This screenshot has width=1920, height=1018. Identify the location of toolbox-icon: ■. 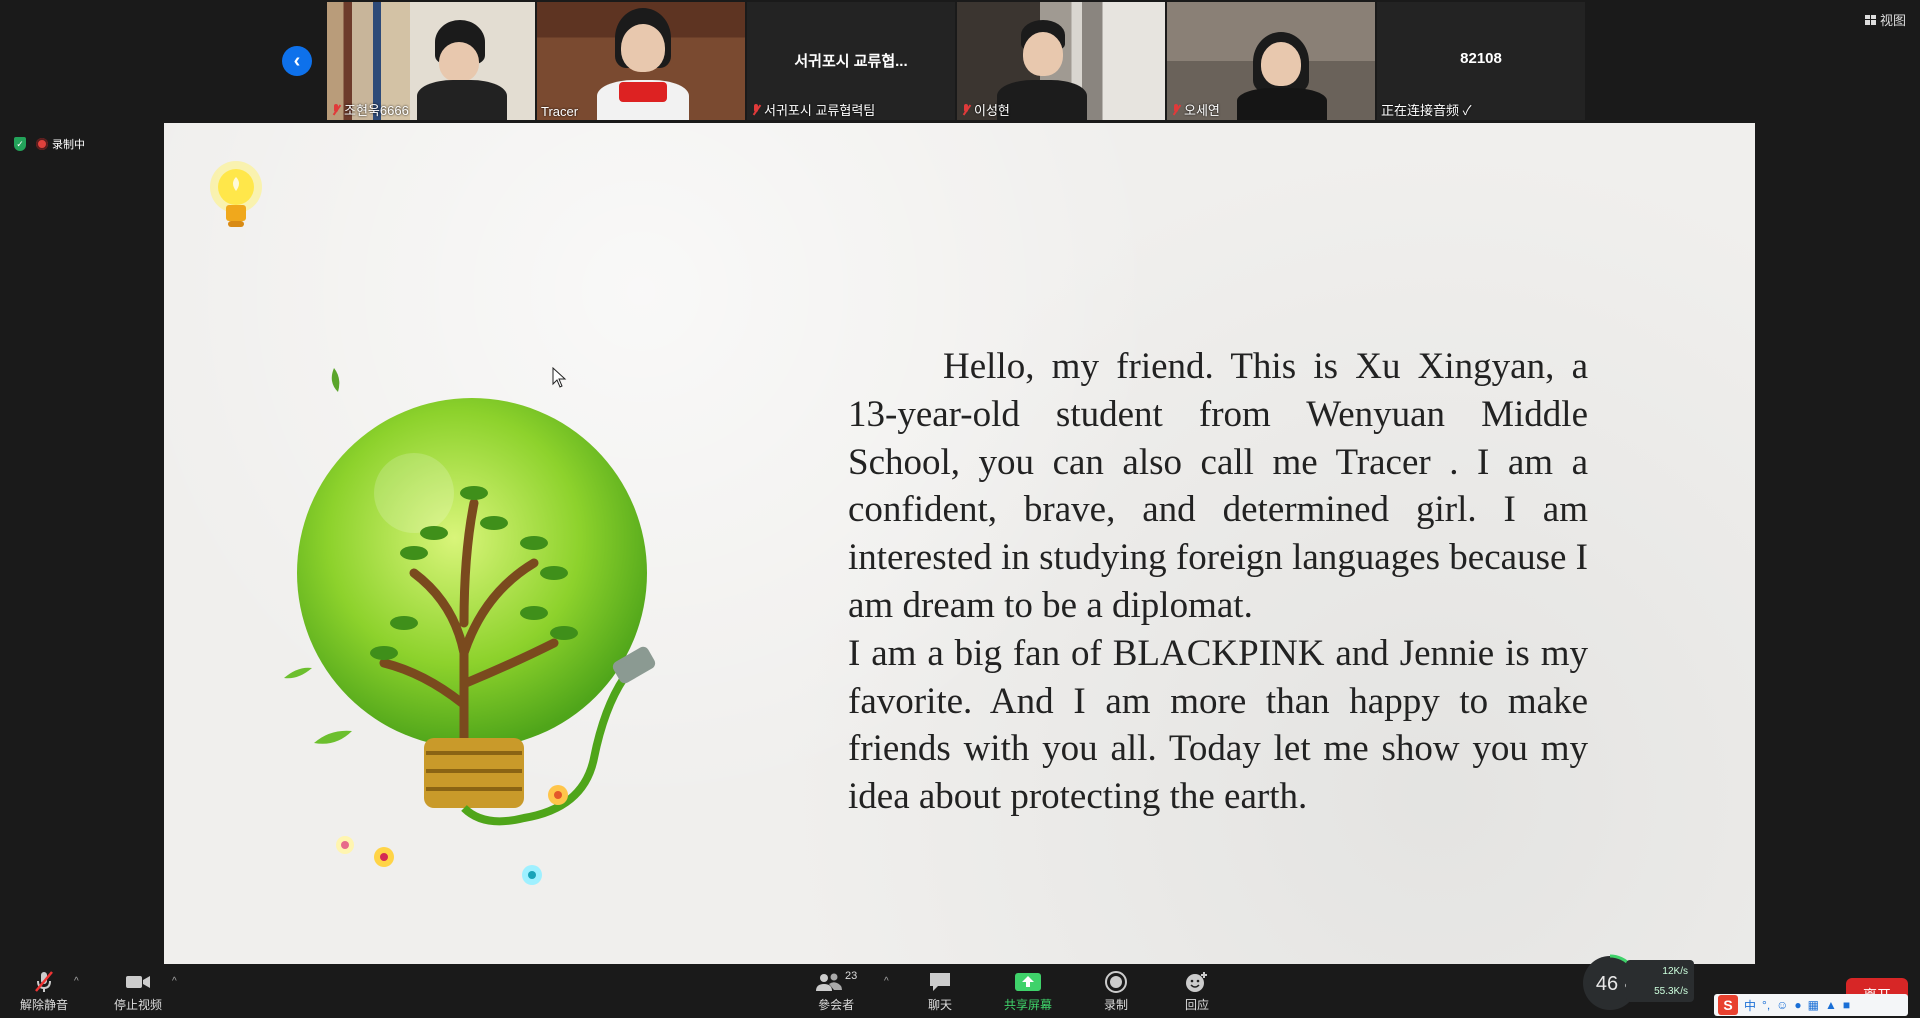
(1846, 1005).